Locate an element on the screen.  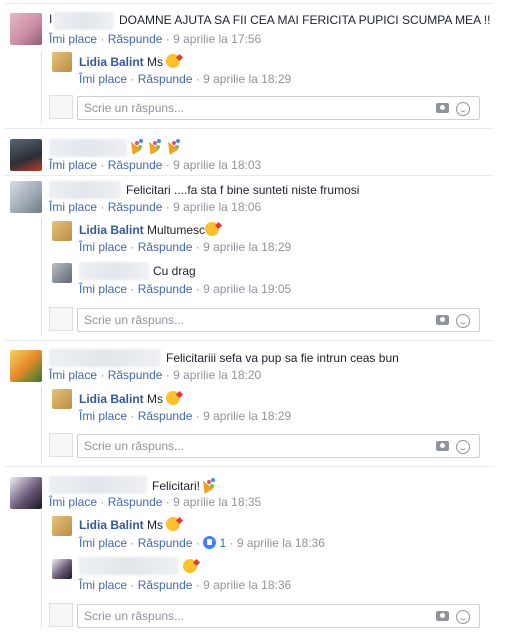
comment-5: Felicitari! is located at coordinates (184, 485).